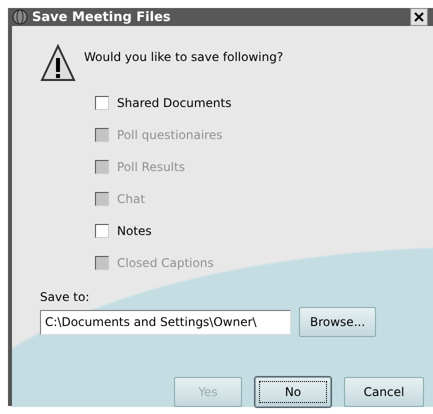 The width and height of the screenshot is (433, 414). What do you see at coordinates (20, 17) in the screenshot?
I see `globe-icon` at bounding box center [20, 17].